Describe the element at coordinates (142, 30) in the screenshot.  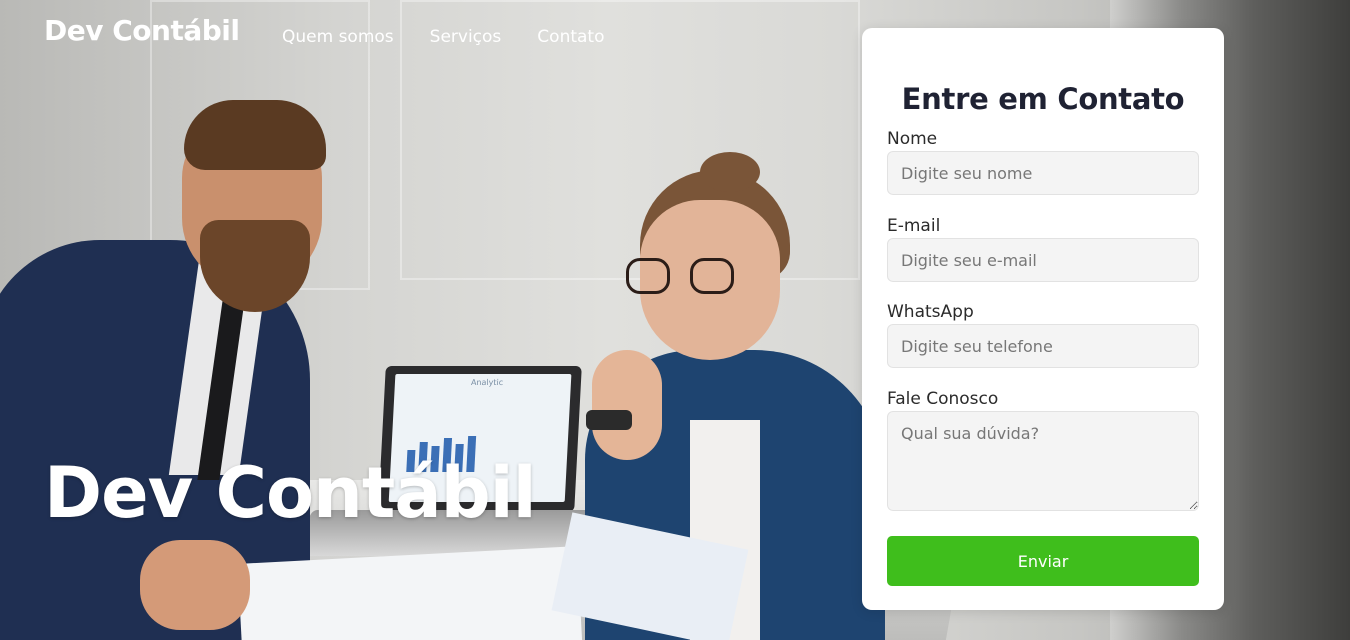
I see `site-logo: Dev Contábil` at that location.